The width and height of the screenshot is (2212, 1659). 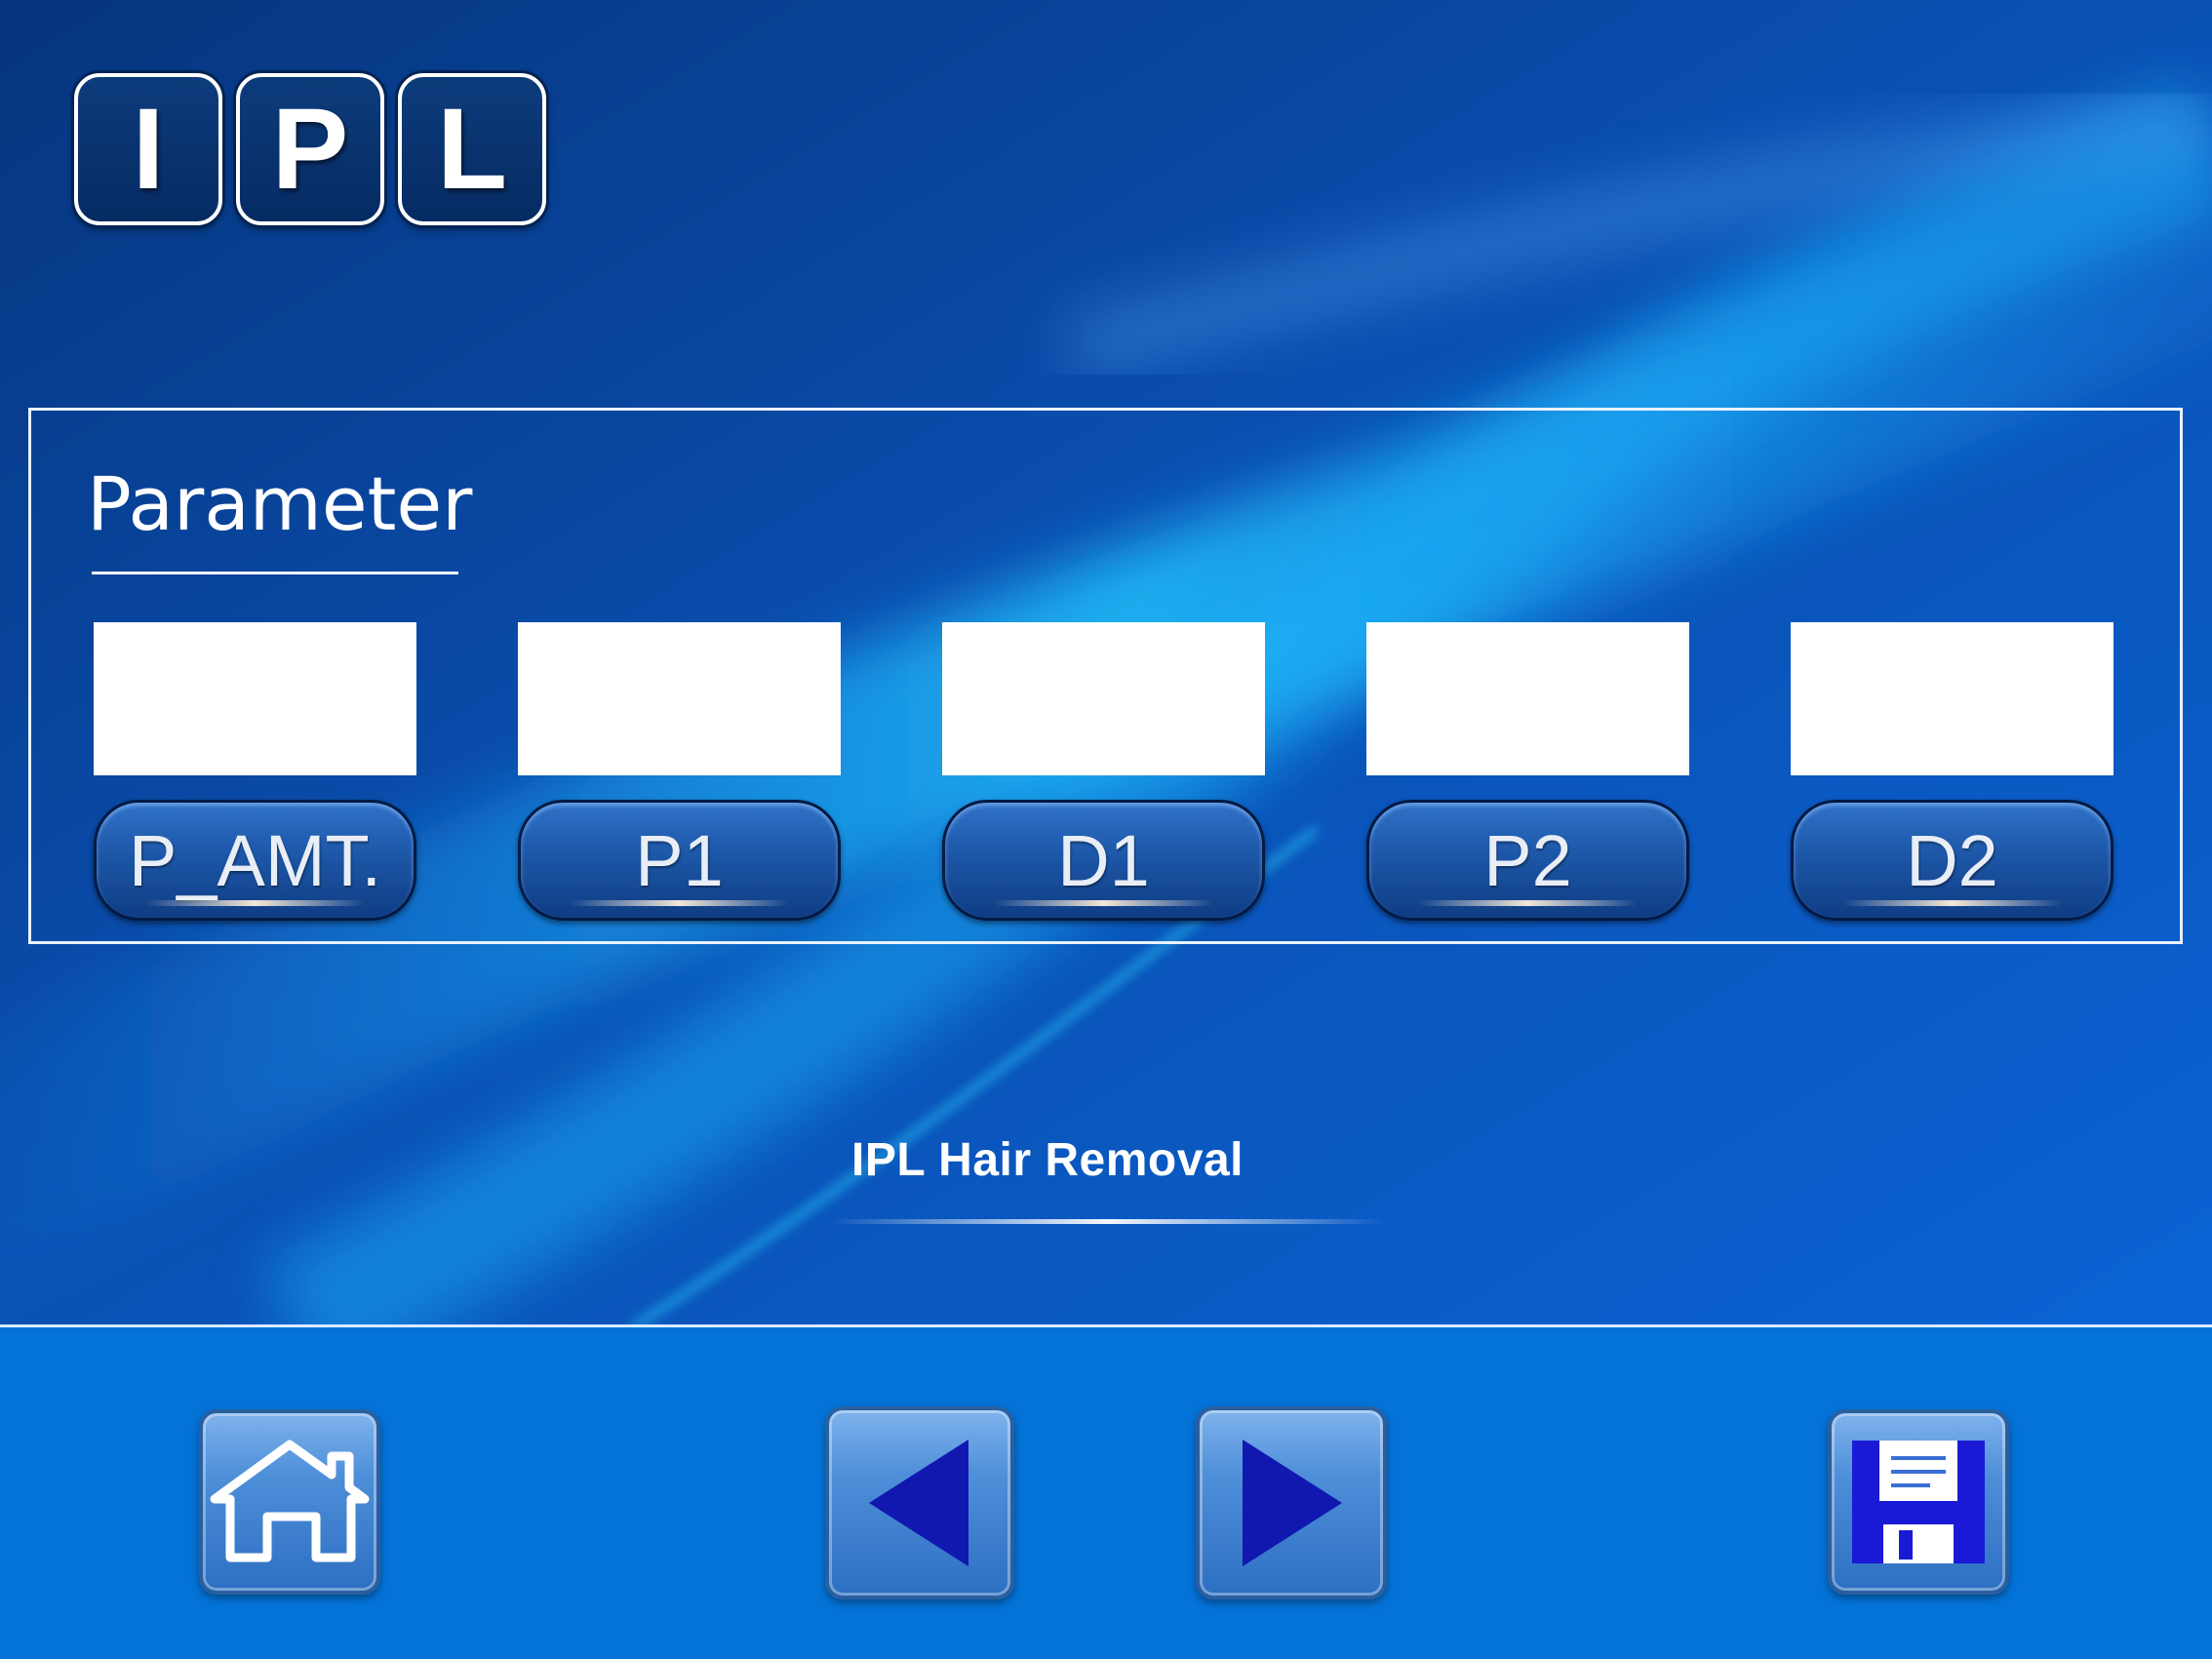 I want to click on param-d2: D2, so click(x=1952, y=771).